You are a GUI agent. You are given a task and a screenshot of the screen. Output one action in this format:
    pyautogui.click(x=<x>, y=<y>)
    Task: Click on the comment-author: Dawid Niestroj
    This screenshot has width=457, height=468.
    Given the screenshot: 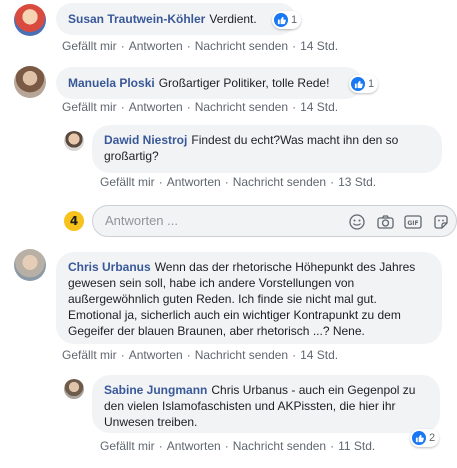 What is the action you would take?
    pyautogui.click(x=145, y=140)
    